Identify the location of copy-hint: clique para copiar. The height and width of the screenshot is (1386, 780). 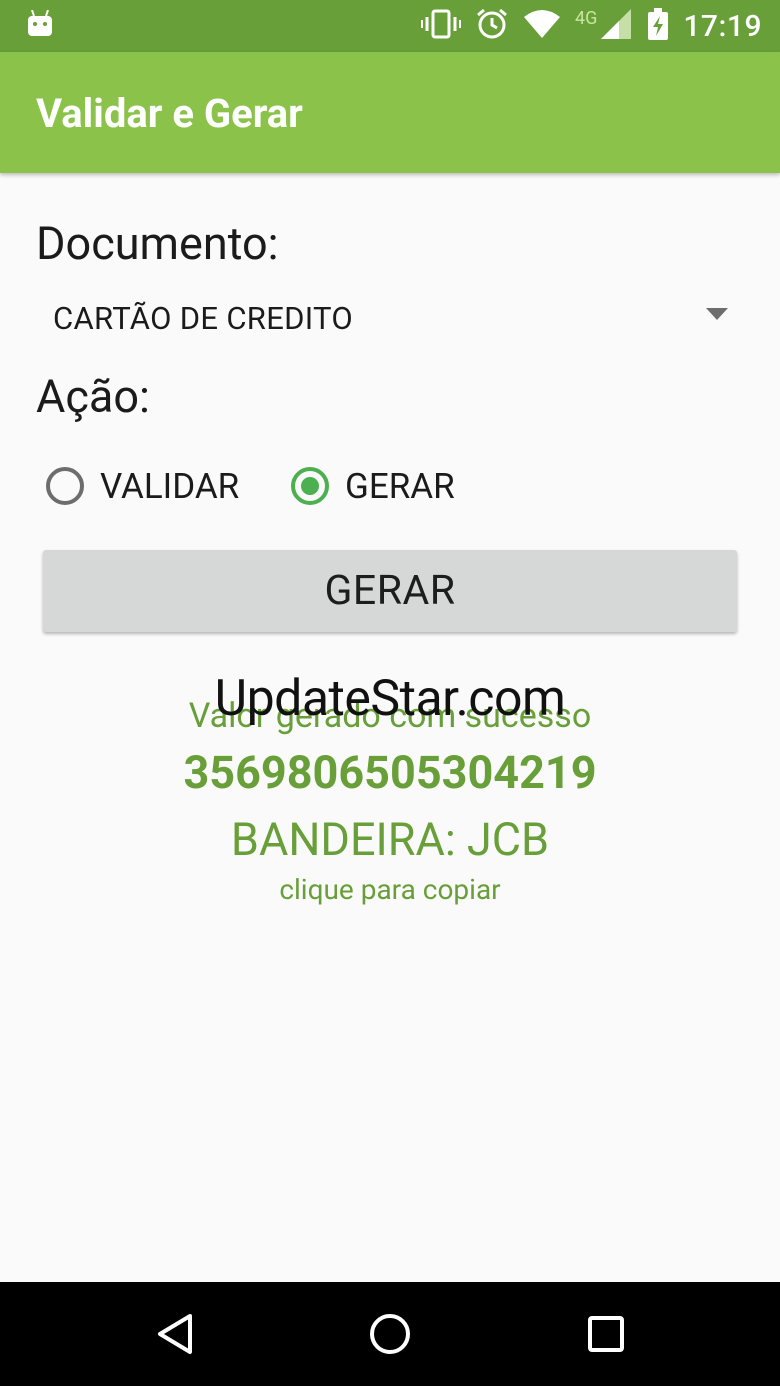
(390, 889).